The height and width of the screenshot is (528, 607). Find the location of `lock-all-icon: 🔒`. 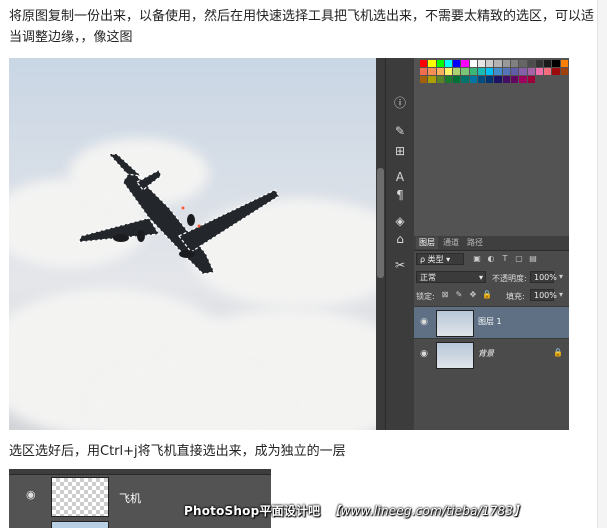

lock-all-icon: 🔒 is located at coordinates (487, 295).